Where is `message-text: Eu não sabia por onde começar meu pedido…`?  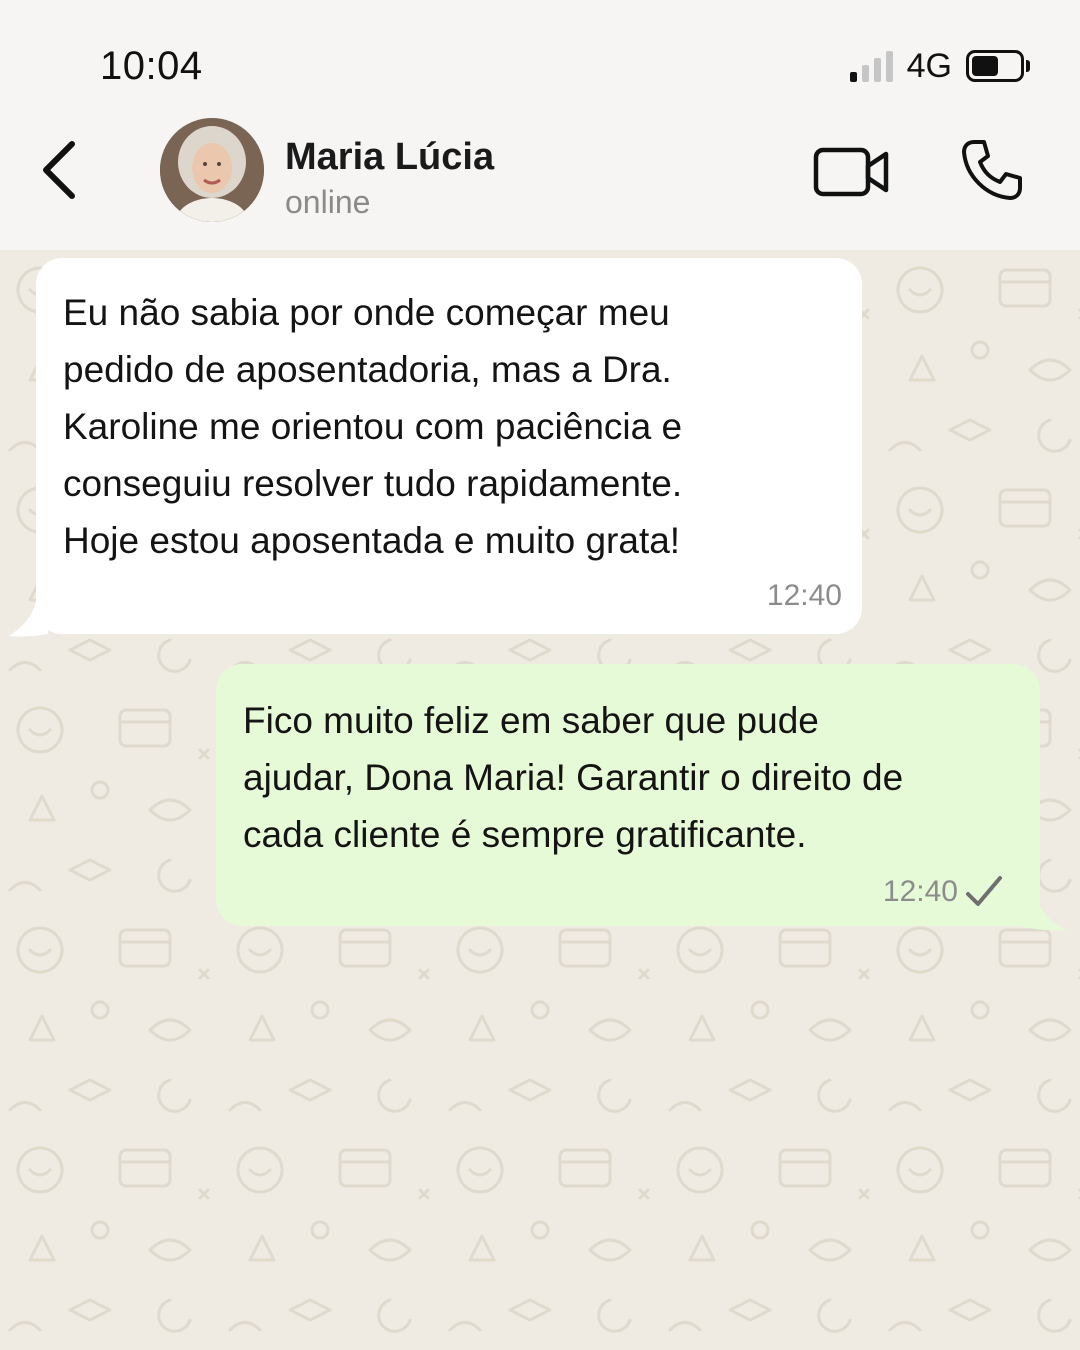
message-text: Eu não sabia por onde começar meu pedido… is located at coordinates (373, 426).